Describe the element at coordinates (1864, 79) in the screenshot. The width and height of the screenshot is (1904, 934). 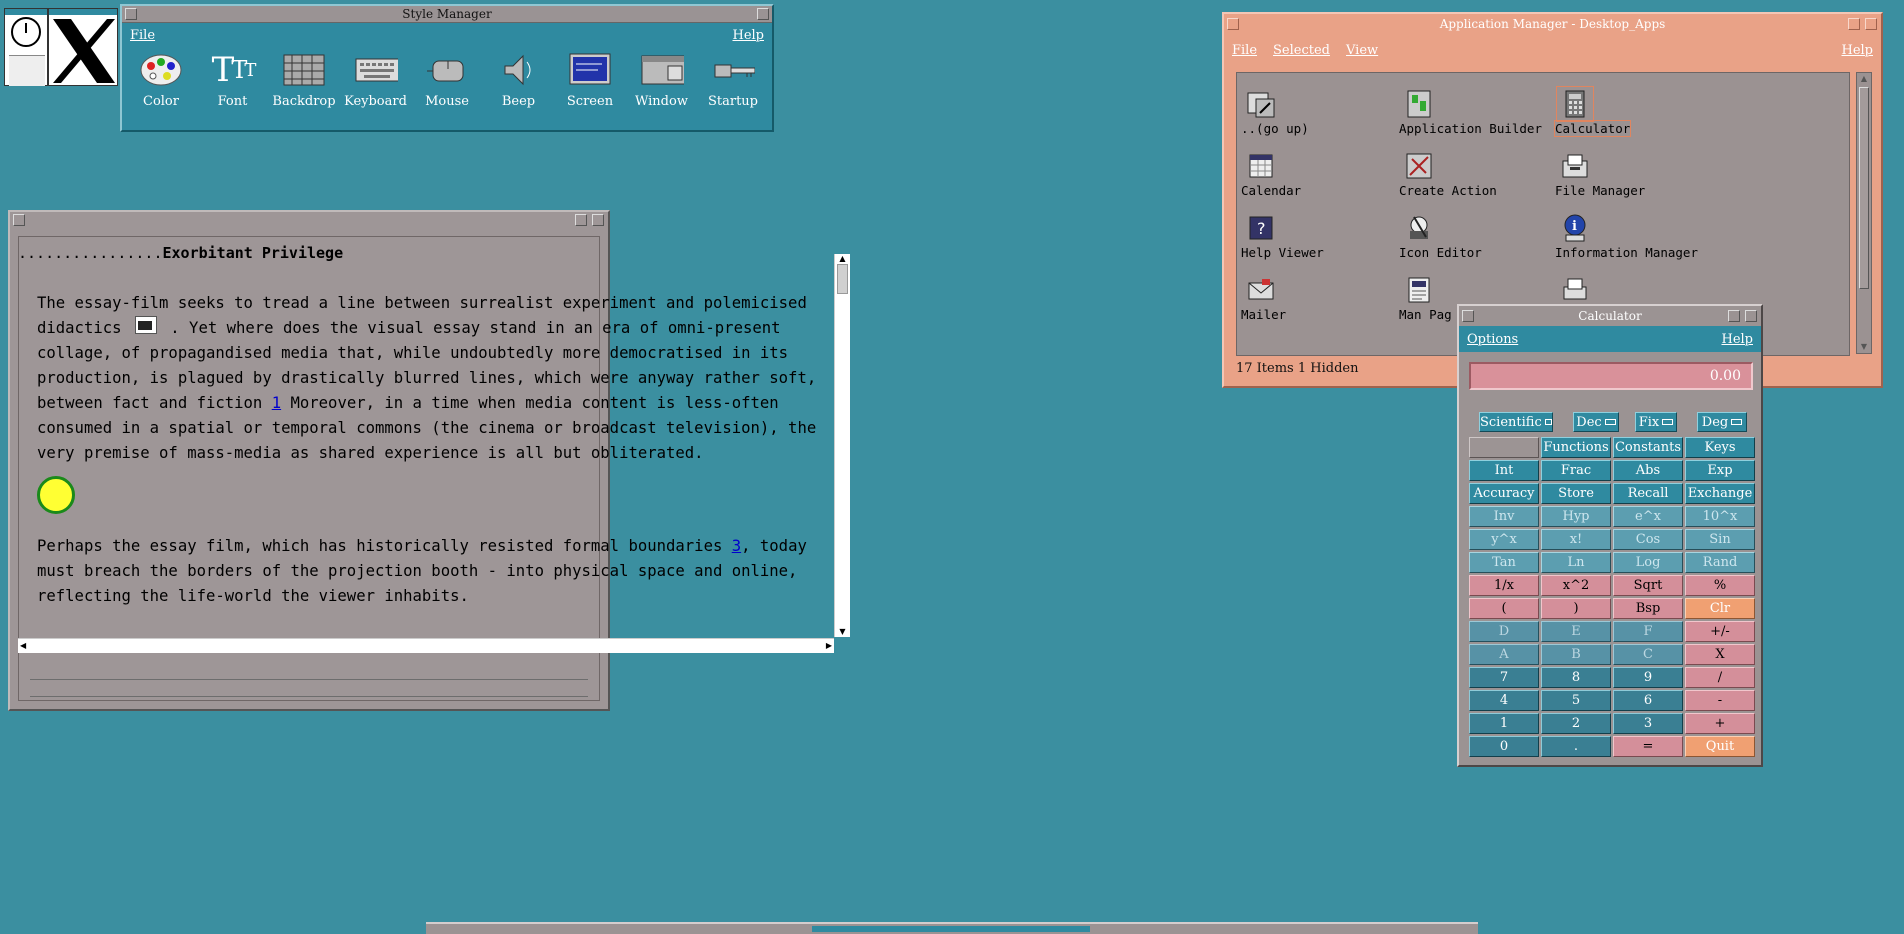
I see `scroll-up-arrow: ▲` at that location.